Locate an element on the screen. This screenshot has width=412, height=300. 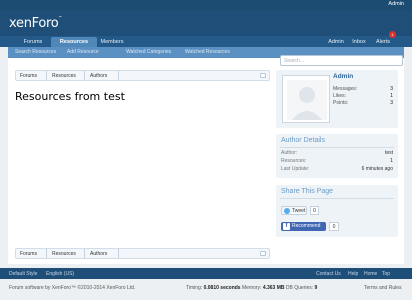
share-title: Share This Page is located at coordinates (307, 191).